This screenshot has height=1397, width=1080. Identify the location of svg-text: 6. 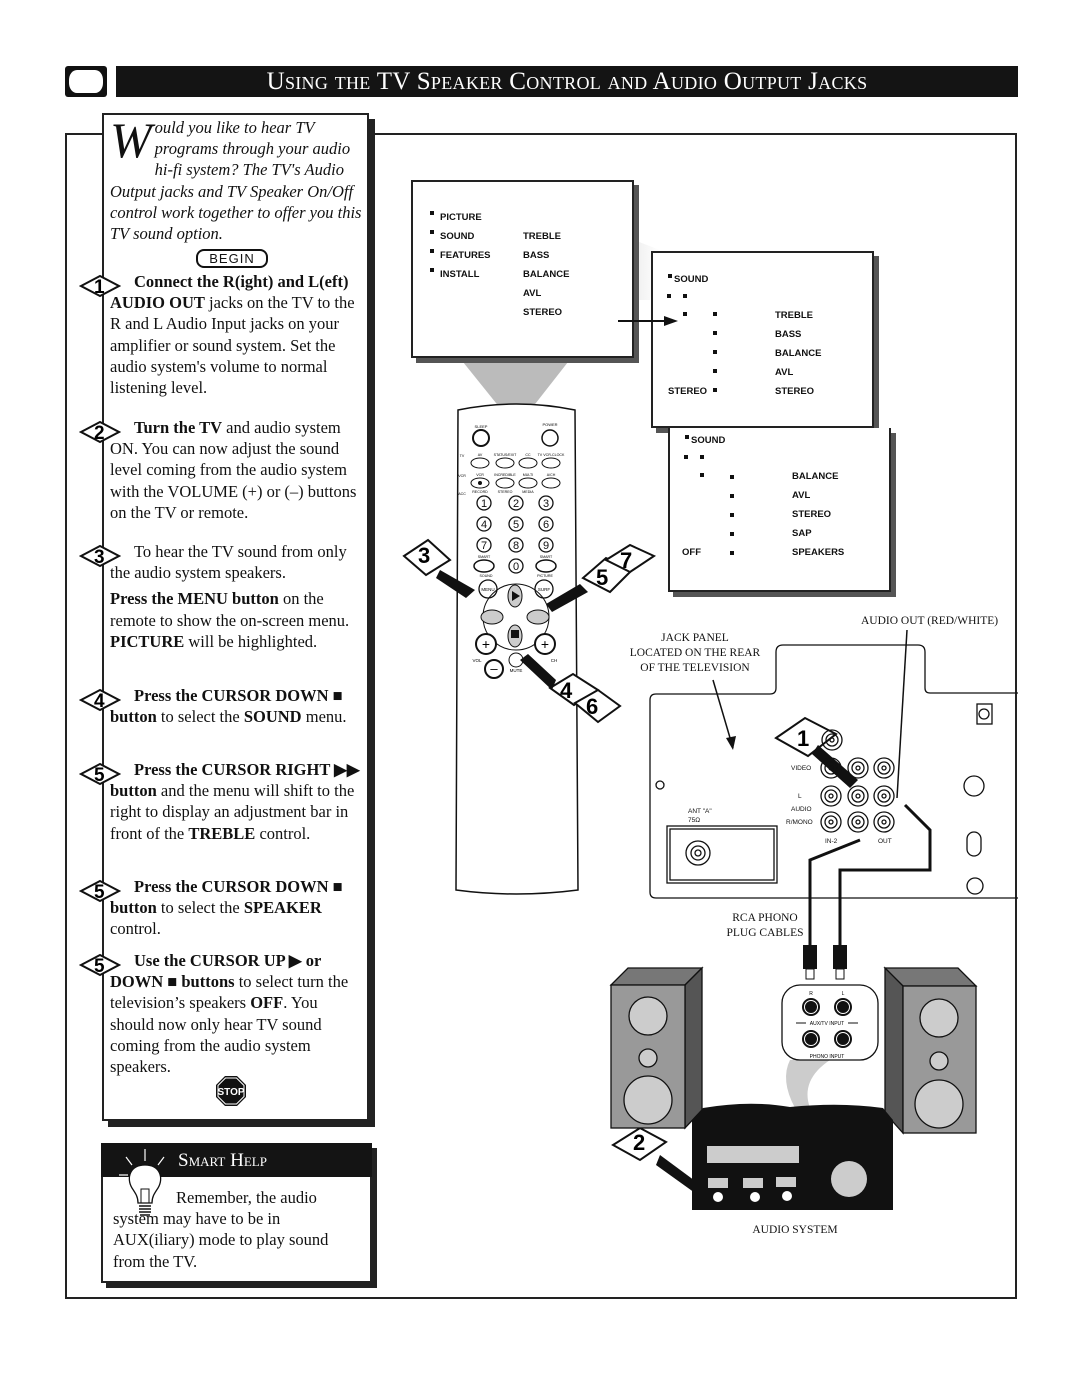
(592, 706).